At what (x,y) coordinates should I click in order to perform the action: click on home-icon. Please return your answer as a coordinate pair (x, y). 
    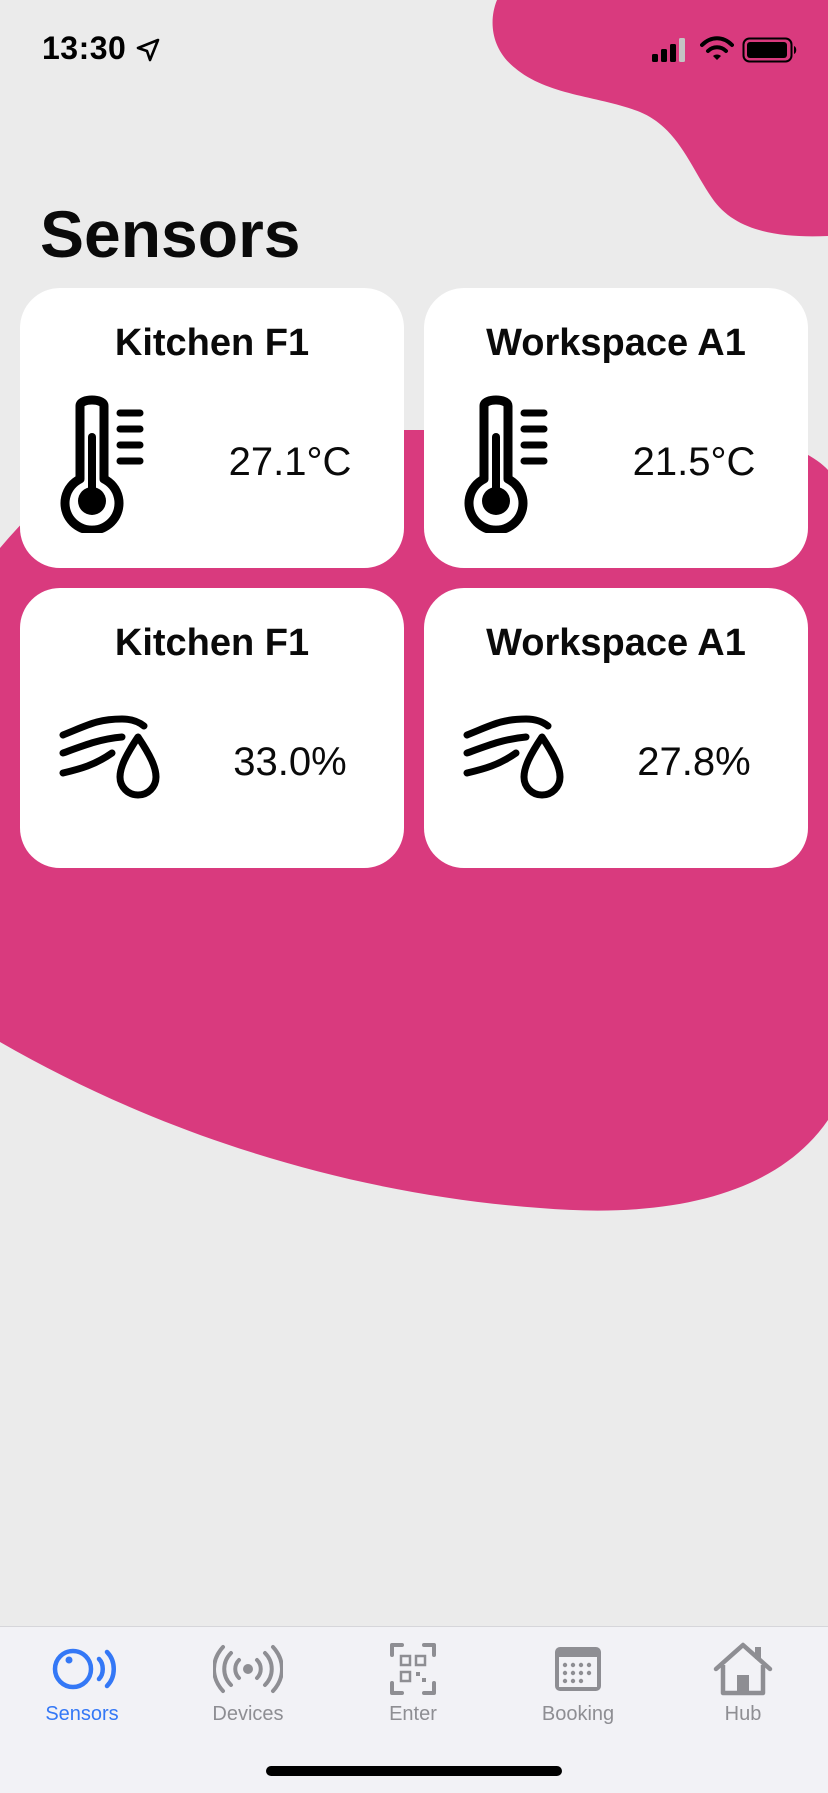
    Looking at the image, I should click on (743, 1669).